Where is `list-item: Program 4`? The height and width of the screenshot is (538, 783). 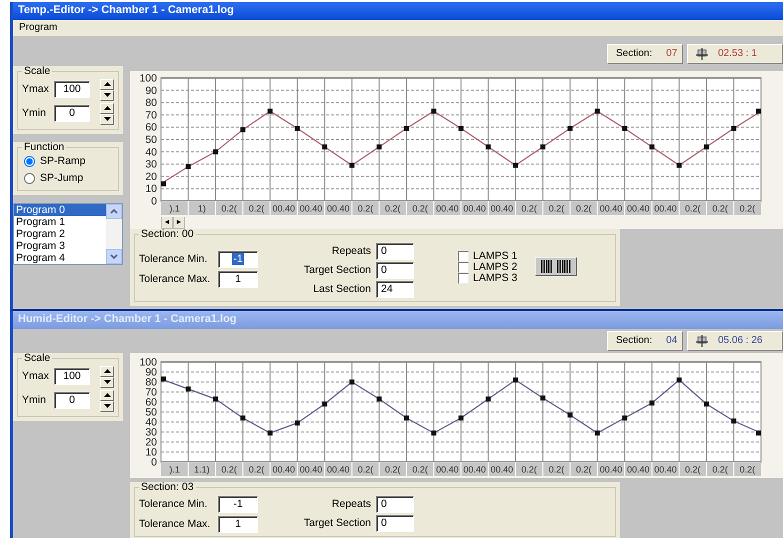 list-item: Program 4 is located at coordinates (60, 258).